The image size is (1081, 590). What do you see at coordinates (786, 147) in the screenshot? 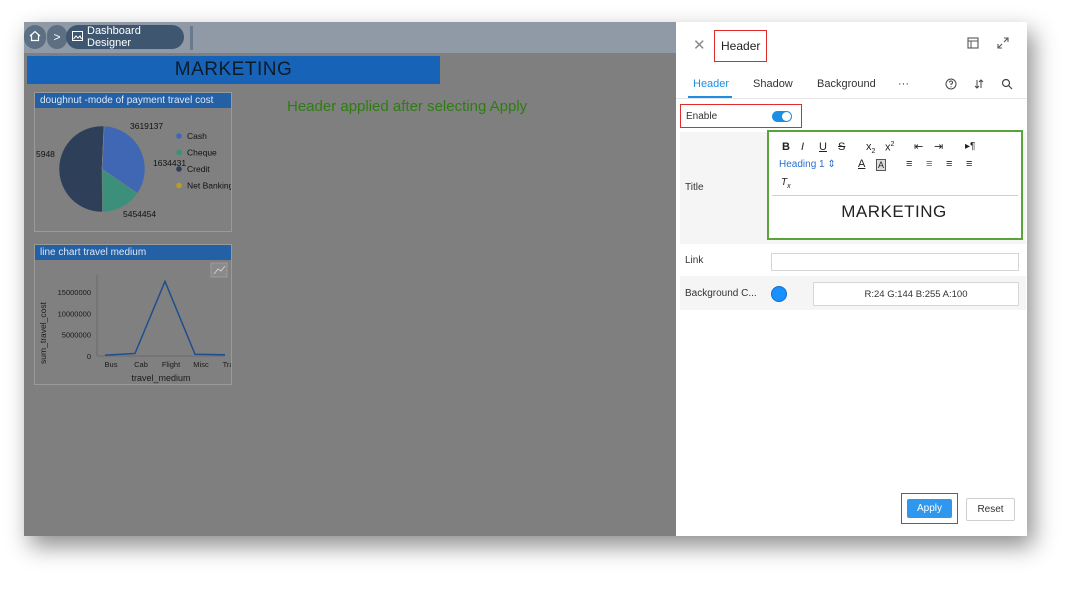
I see `bold-button: B` at bounding box center [786, 147].